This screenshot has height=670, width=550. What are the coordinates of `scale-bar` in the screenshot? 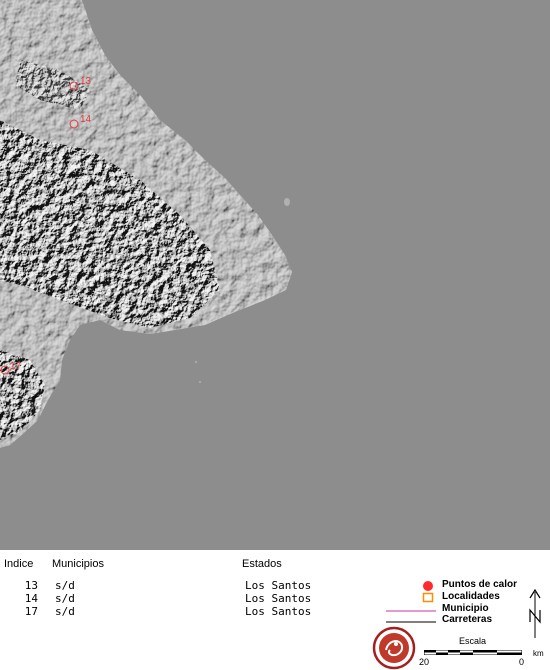 It's located at (473, 652).